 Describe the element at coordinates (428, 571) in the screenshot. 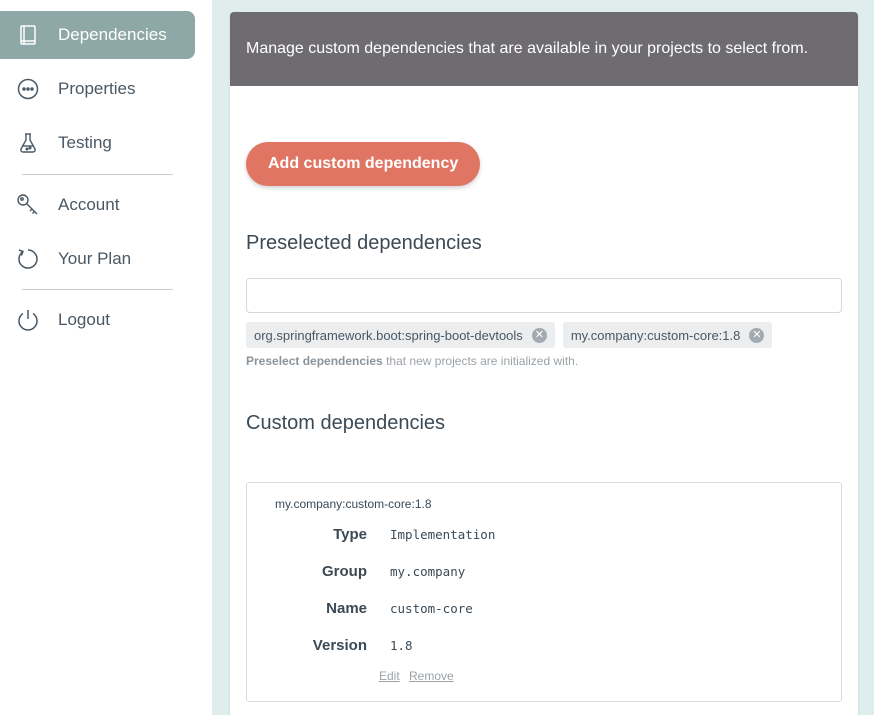

I see `field-value-group: my.company` at that location.